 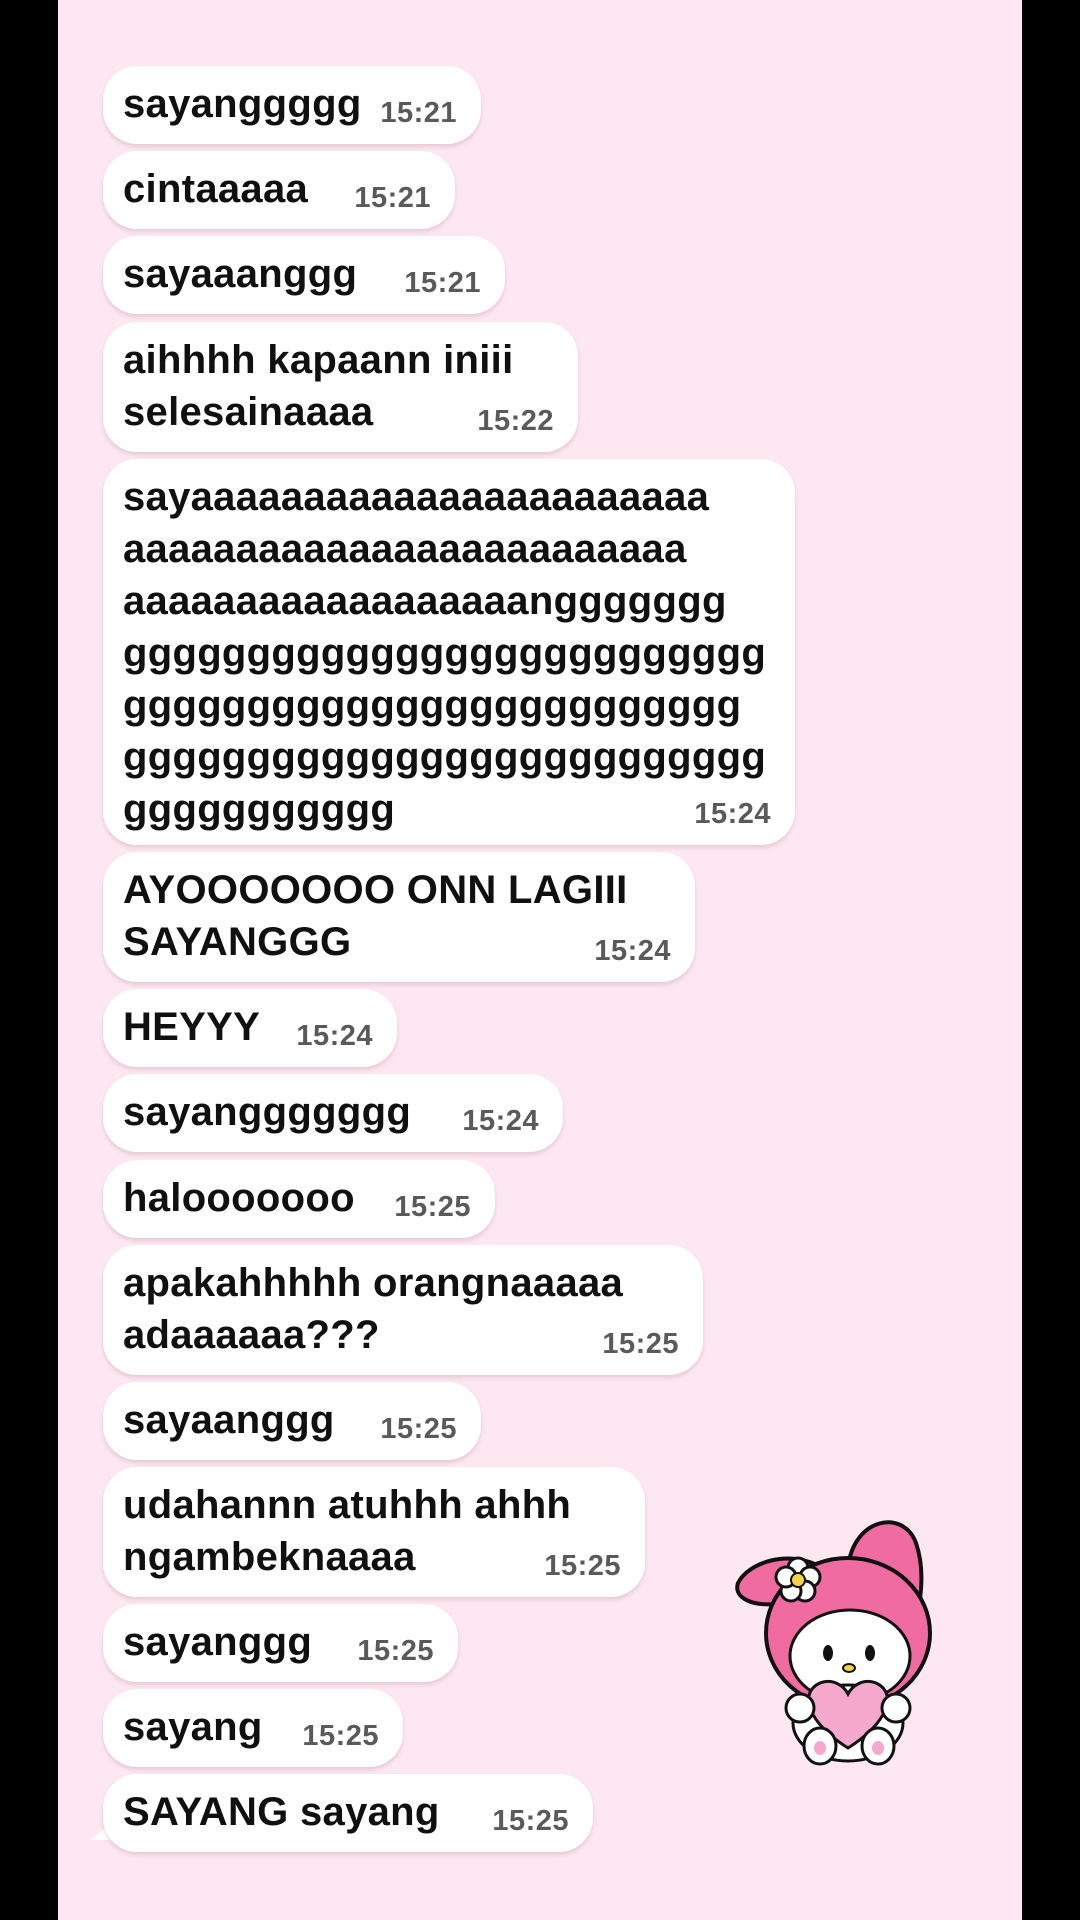 What do you see at coordinates (318, 386) in the screenshot?
I see `message-text: aihhhh kapaann iniii selesainaaaa` at bounding box center [318, 386].